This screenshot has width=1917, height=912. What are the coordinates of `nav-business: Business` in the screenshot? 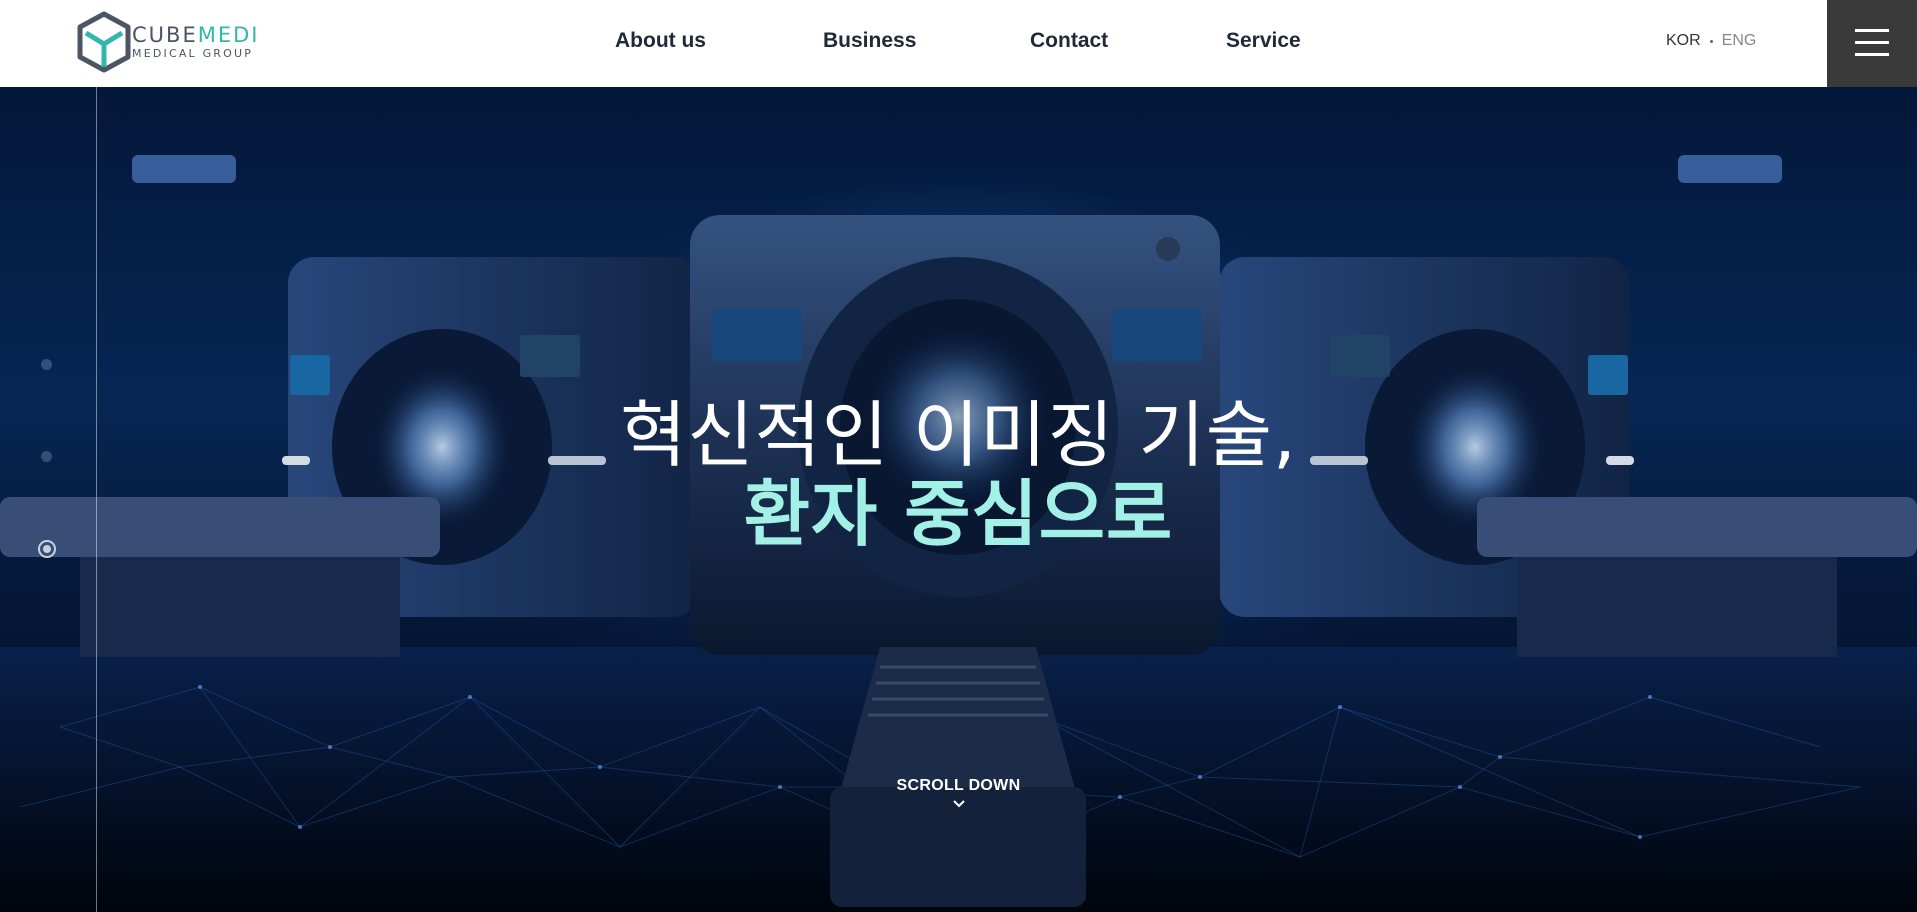 It's located at (869, 41).